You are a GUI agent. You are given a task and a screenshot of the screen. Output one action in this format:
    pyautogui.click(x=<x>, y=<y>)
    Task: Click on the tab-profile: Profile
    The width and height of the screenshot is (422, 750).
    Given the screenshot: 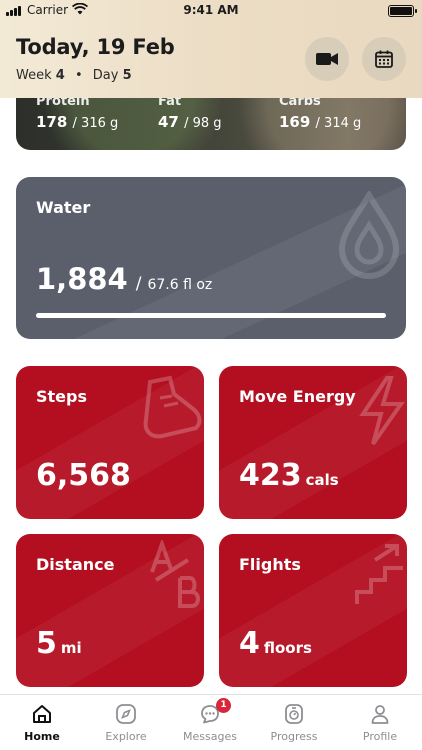 What is the action you would take?
    pyautogui.click(x=380, y=722)
    